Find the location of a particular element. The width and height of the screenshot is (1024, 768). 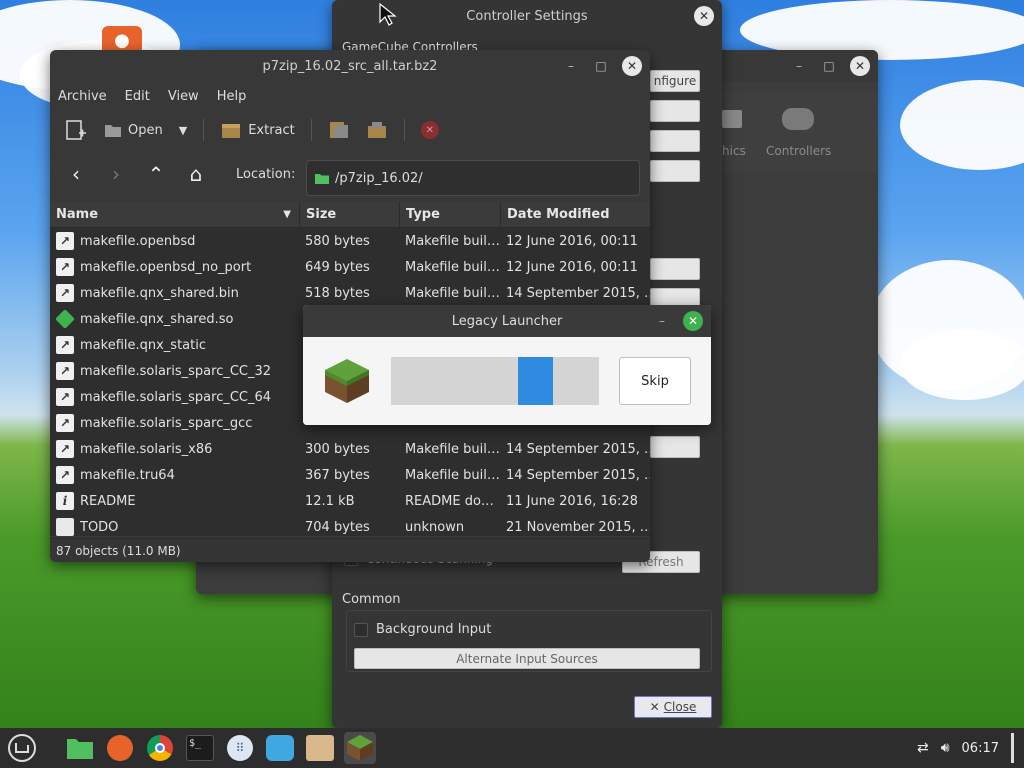

add-files-icon is located at coordinates (338, 130).